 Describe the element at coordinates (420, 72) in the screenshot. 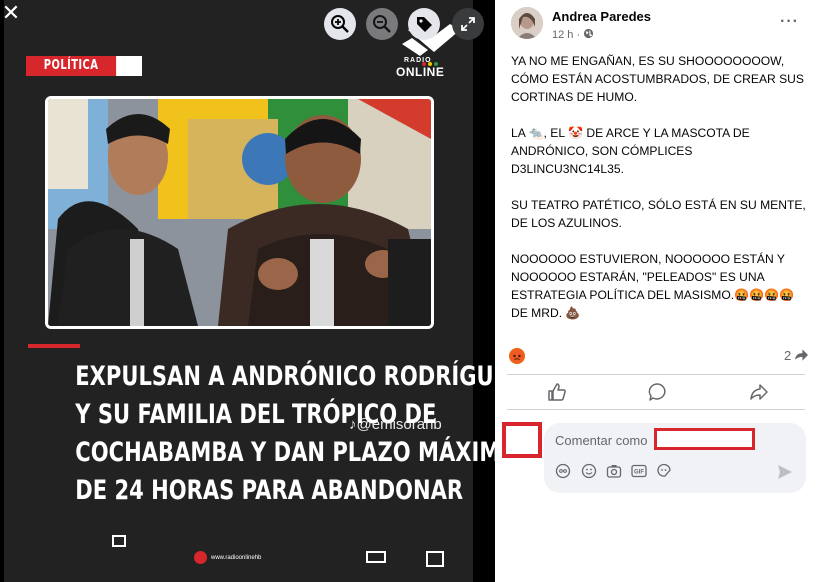

I see `logo-online-text: ONLINE` at that location.